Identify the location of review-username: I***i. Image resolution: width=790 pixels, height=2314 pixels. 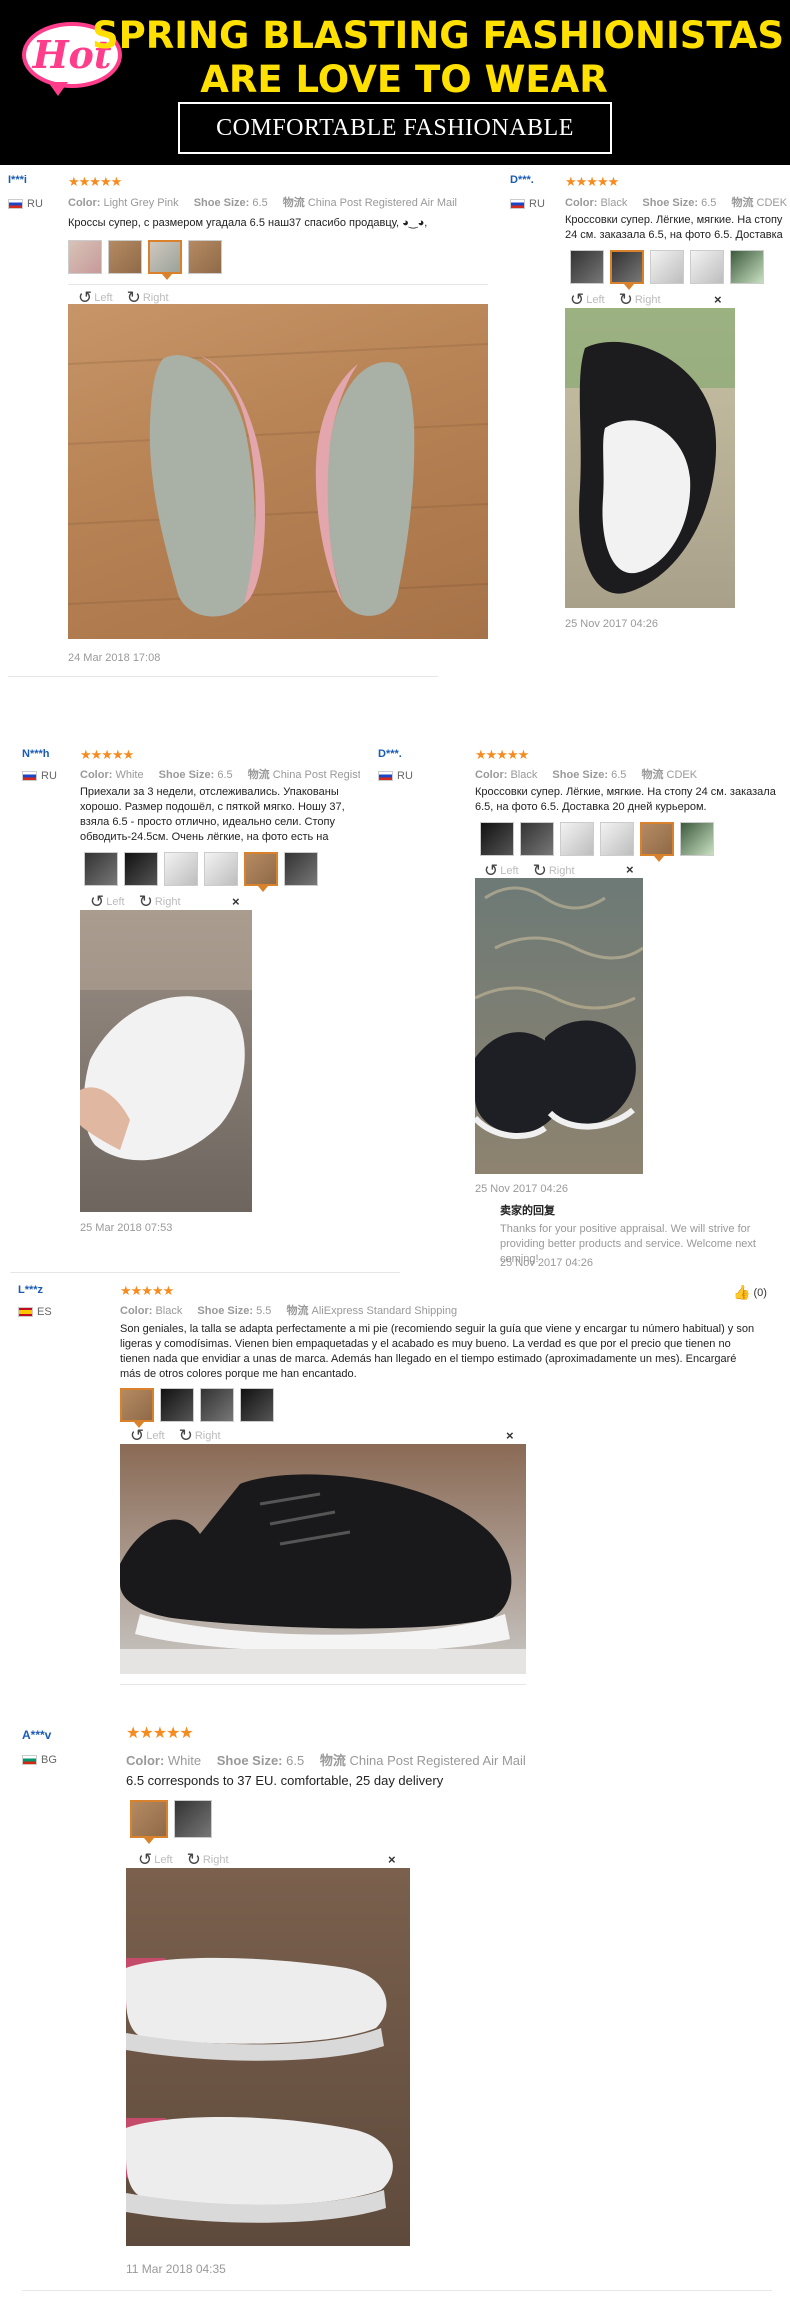
(17, 180).